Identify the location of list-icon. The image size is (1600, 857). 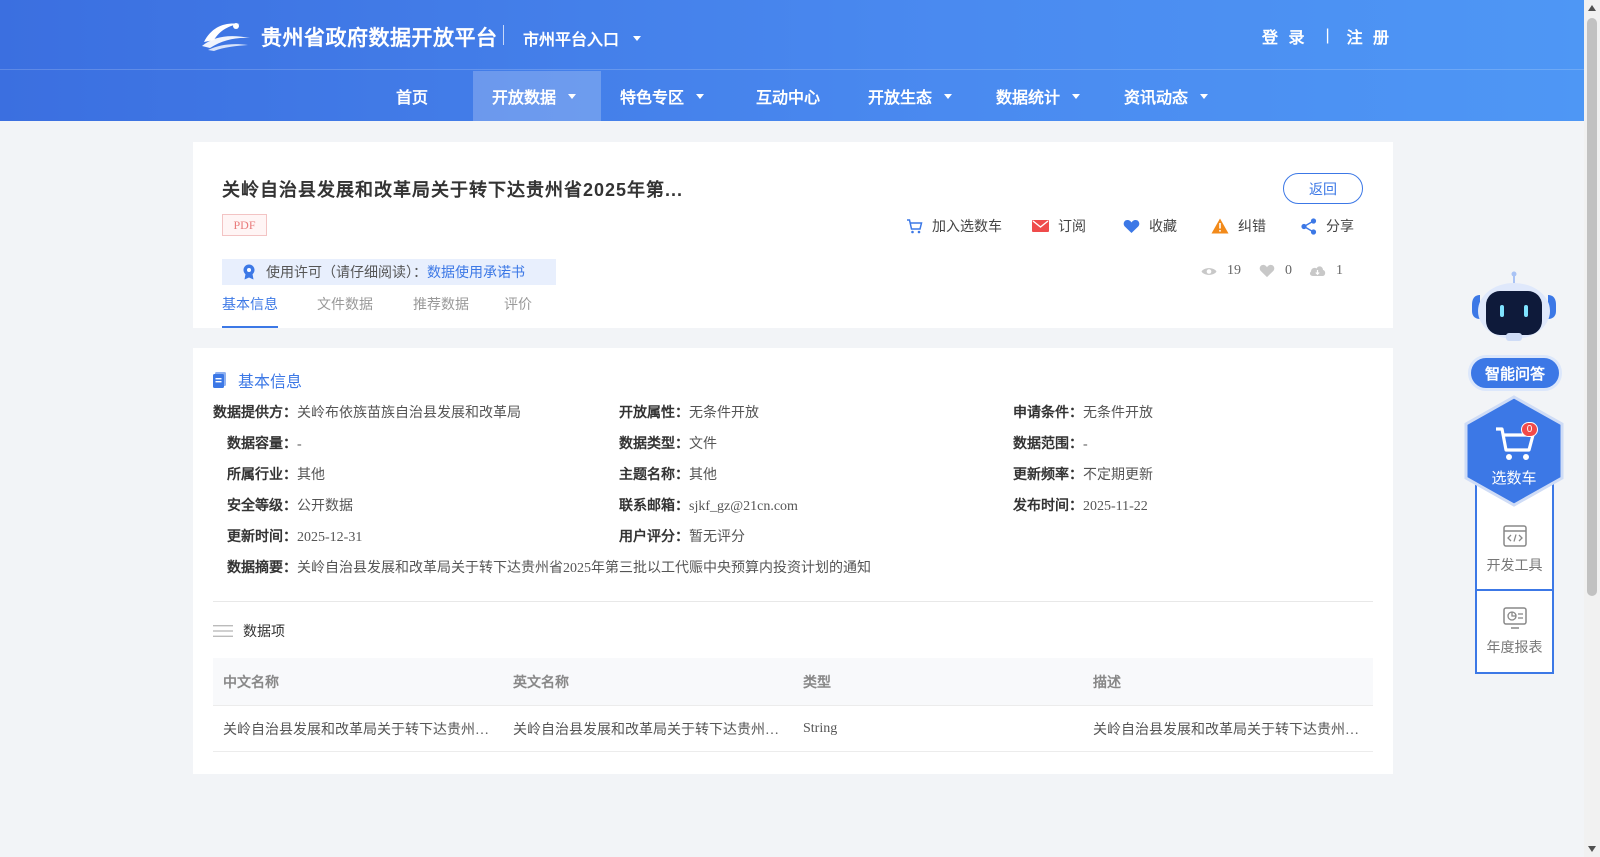
(223, 631).